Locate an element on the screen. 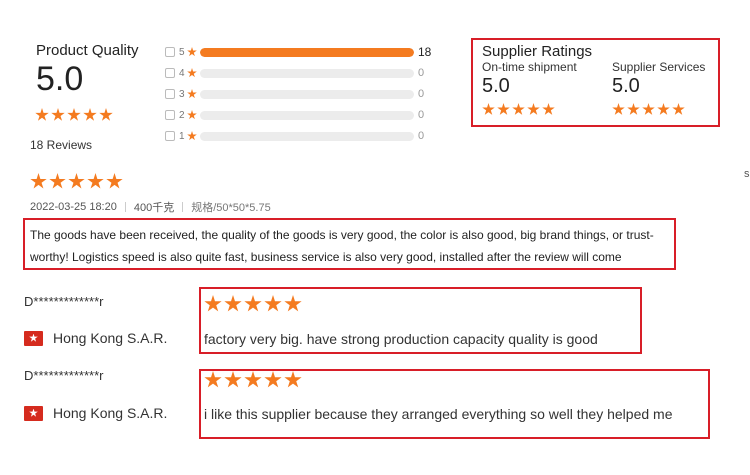  review-1-stars is located at coordinates (253, 304).